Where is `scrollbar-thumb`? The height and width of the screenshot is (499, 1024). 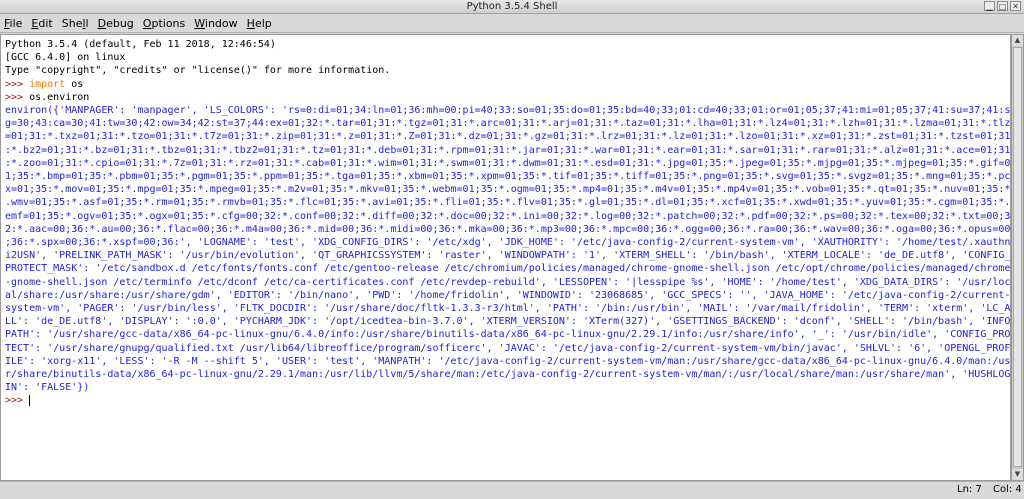 scrollbar-thumb is located at coordinates (1017, 257).